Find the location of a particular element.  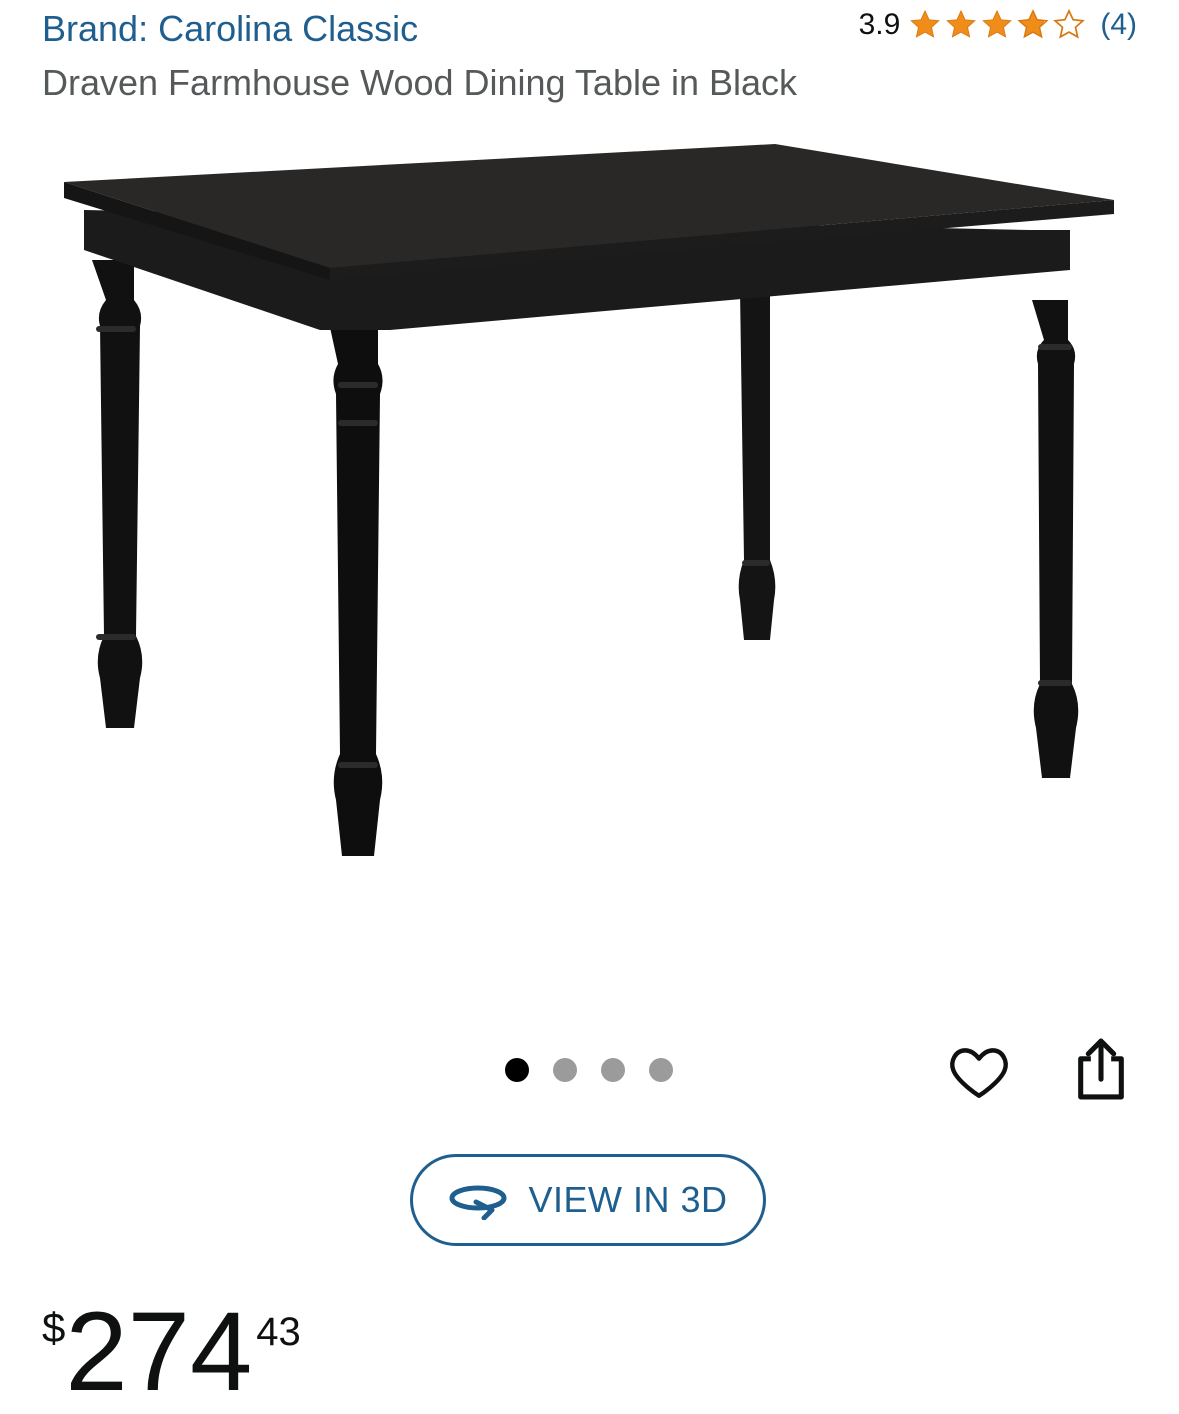

rating-count-link: (4) is located at coordinates (1118, 25).